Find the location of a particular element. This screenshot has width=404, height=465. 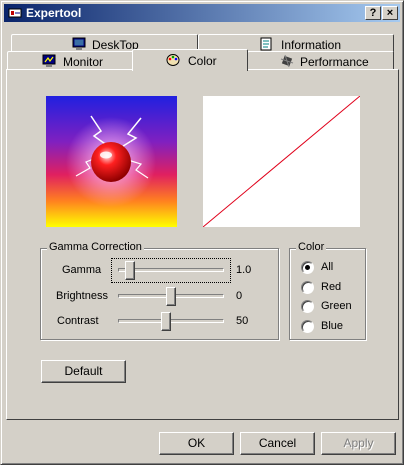

gamma-value: 1.0 is located at coordinates (244, 270).